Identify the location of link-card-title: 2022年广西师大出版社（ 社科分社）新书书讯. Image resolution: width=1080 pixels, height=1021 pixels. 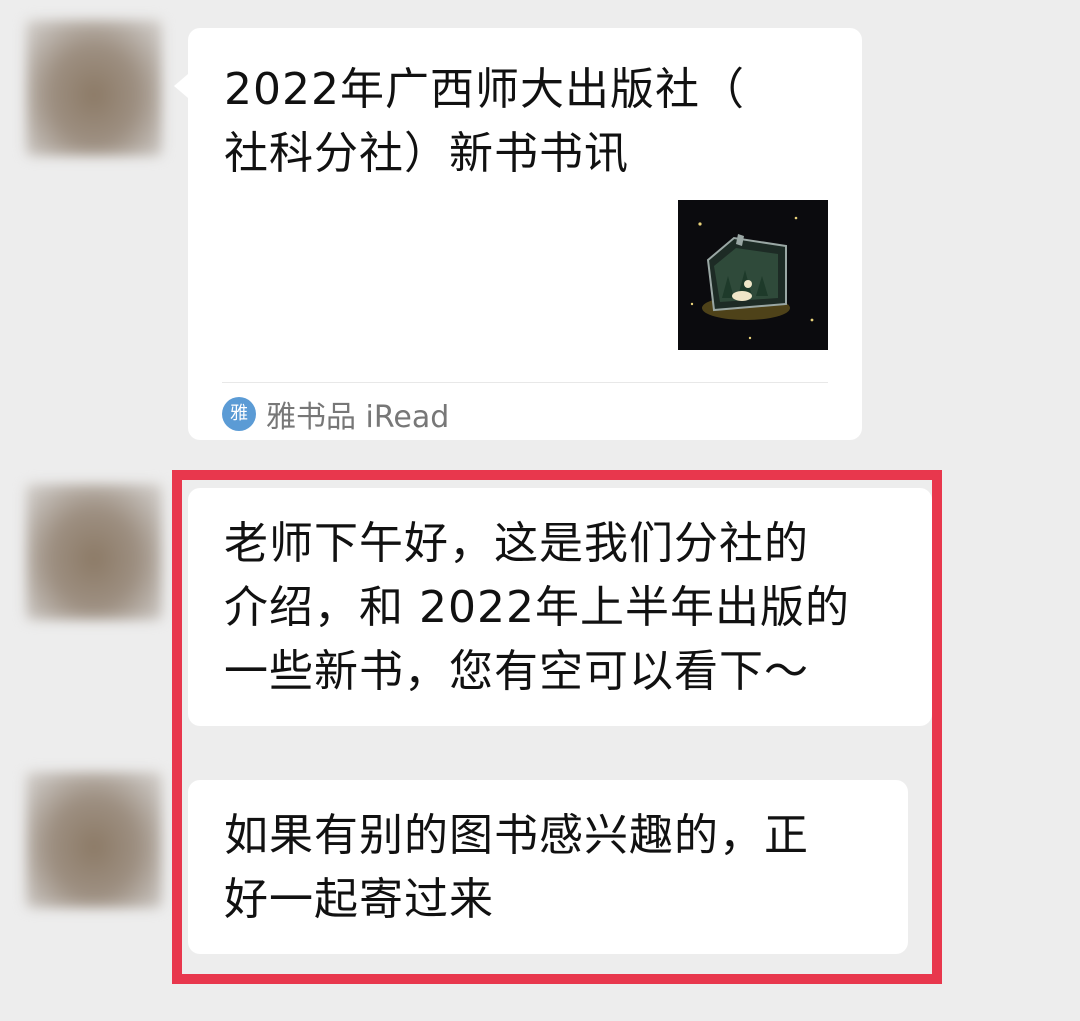
(484, 121).